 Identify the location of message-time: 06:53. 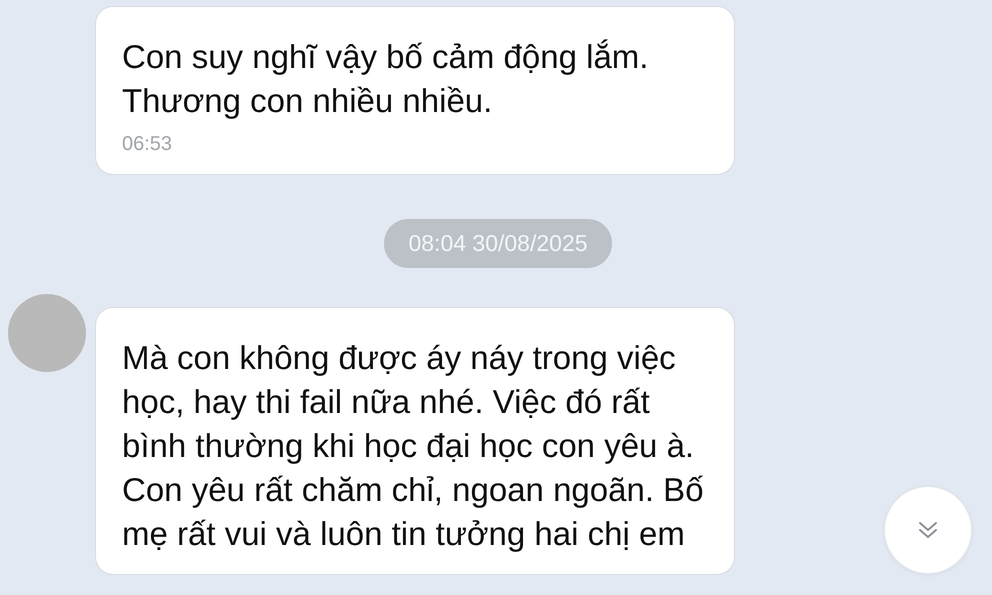
(148, 144).